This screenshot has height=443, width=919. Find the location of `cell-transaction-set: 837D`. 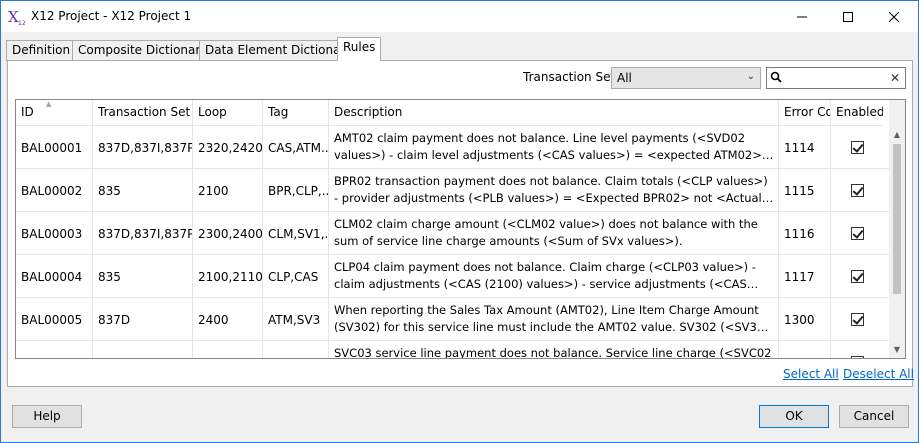

cell-transaction-set: 837D is located at coordinates (143, 319).